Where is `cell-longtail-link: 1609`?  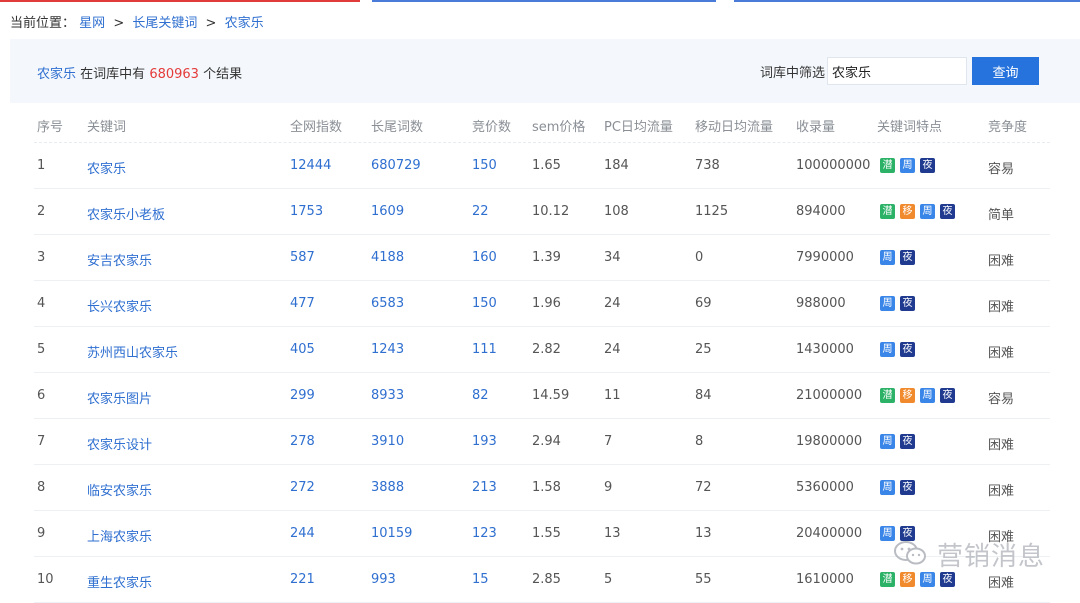 cell-longtail-link: 1609 is located at coordinates (387, 211).